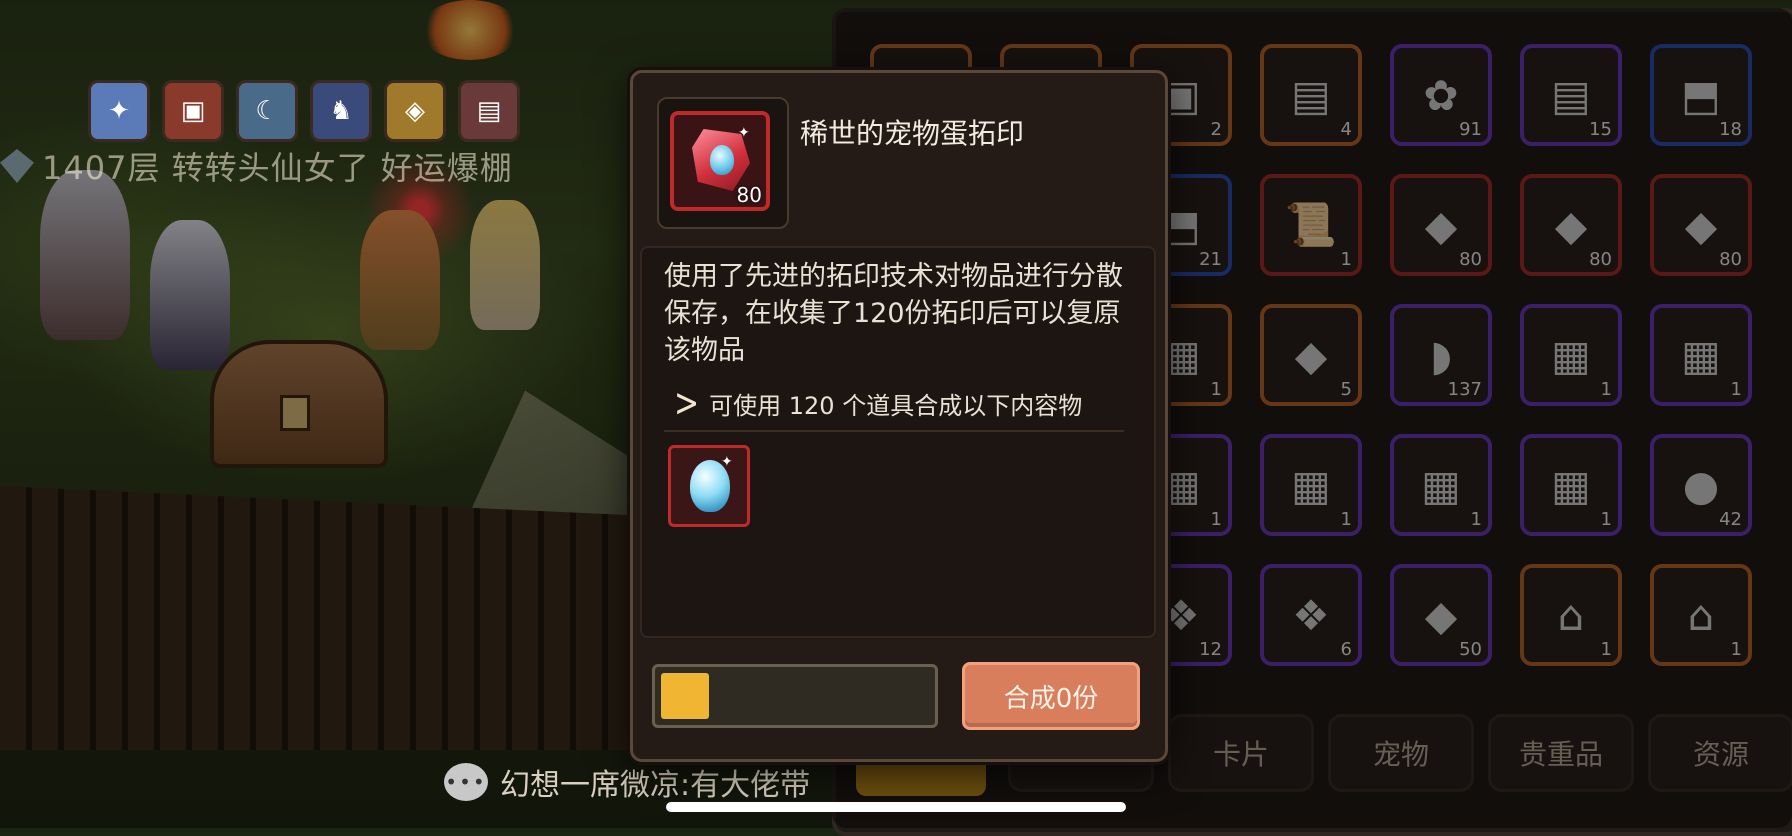  Describe the element at coordinates (685, 696) in the screenshot. I see `progress-fill` at that location.